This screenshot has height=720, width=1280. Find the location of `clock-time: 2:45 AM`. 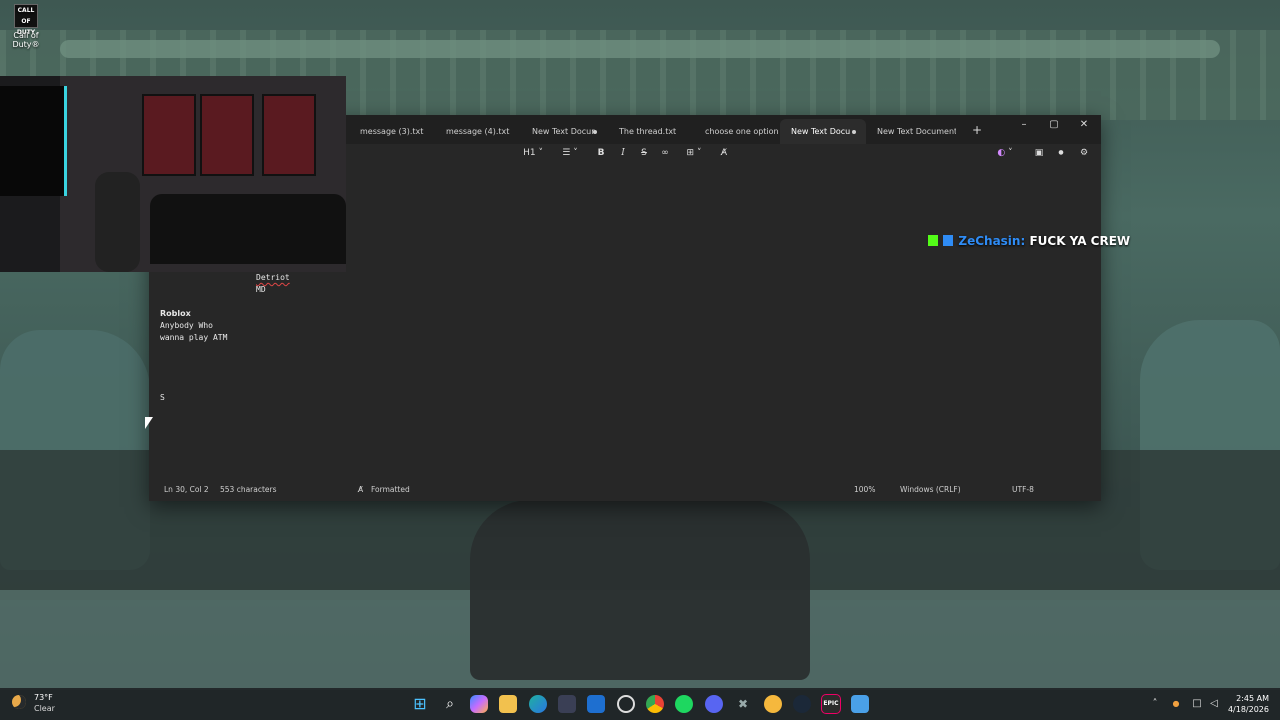

clock-time: 2:45 AM is located at coordinates (1252, 698).